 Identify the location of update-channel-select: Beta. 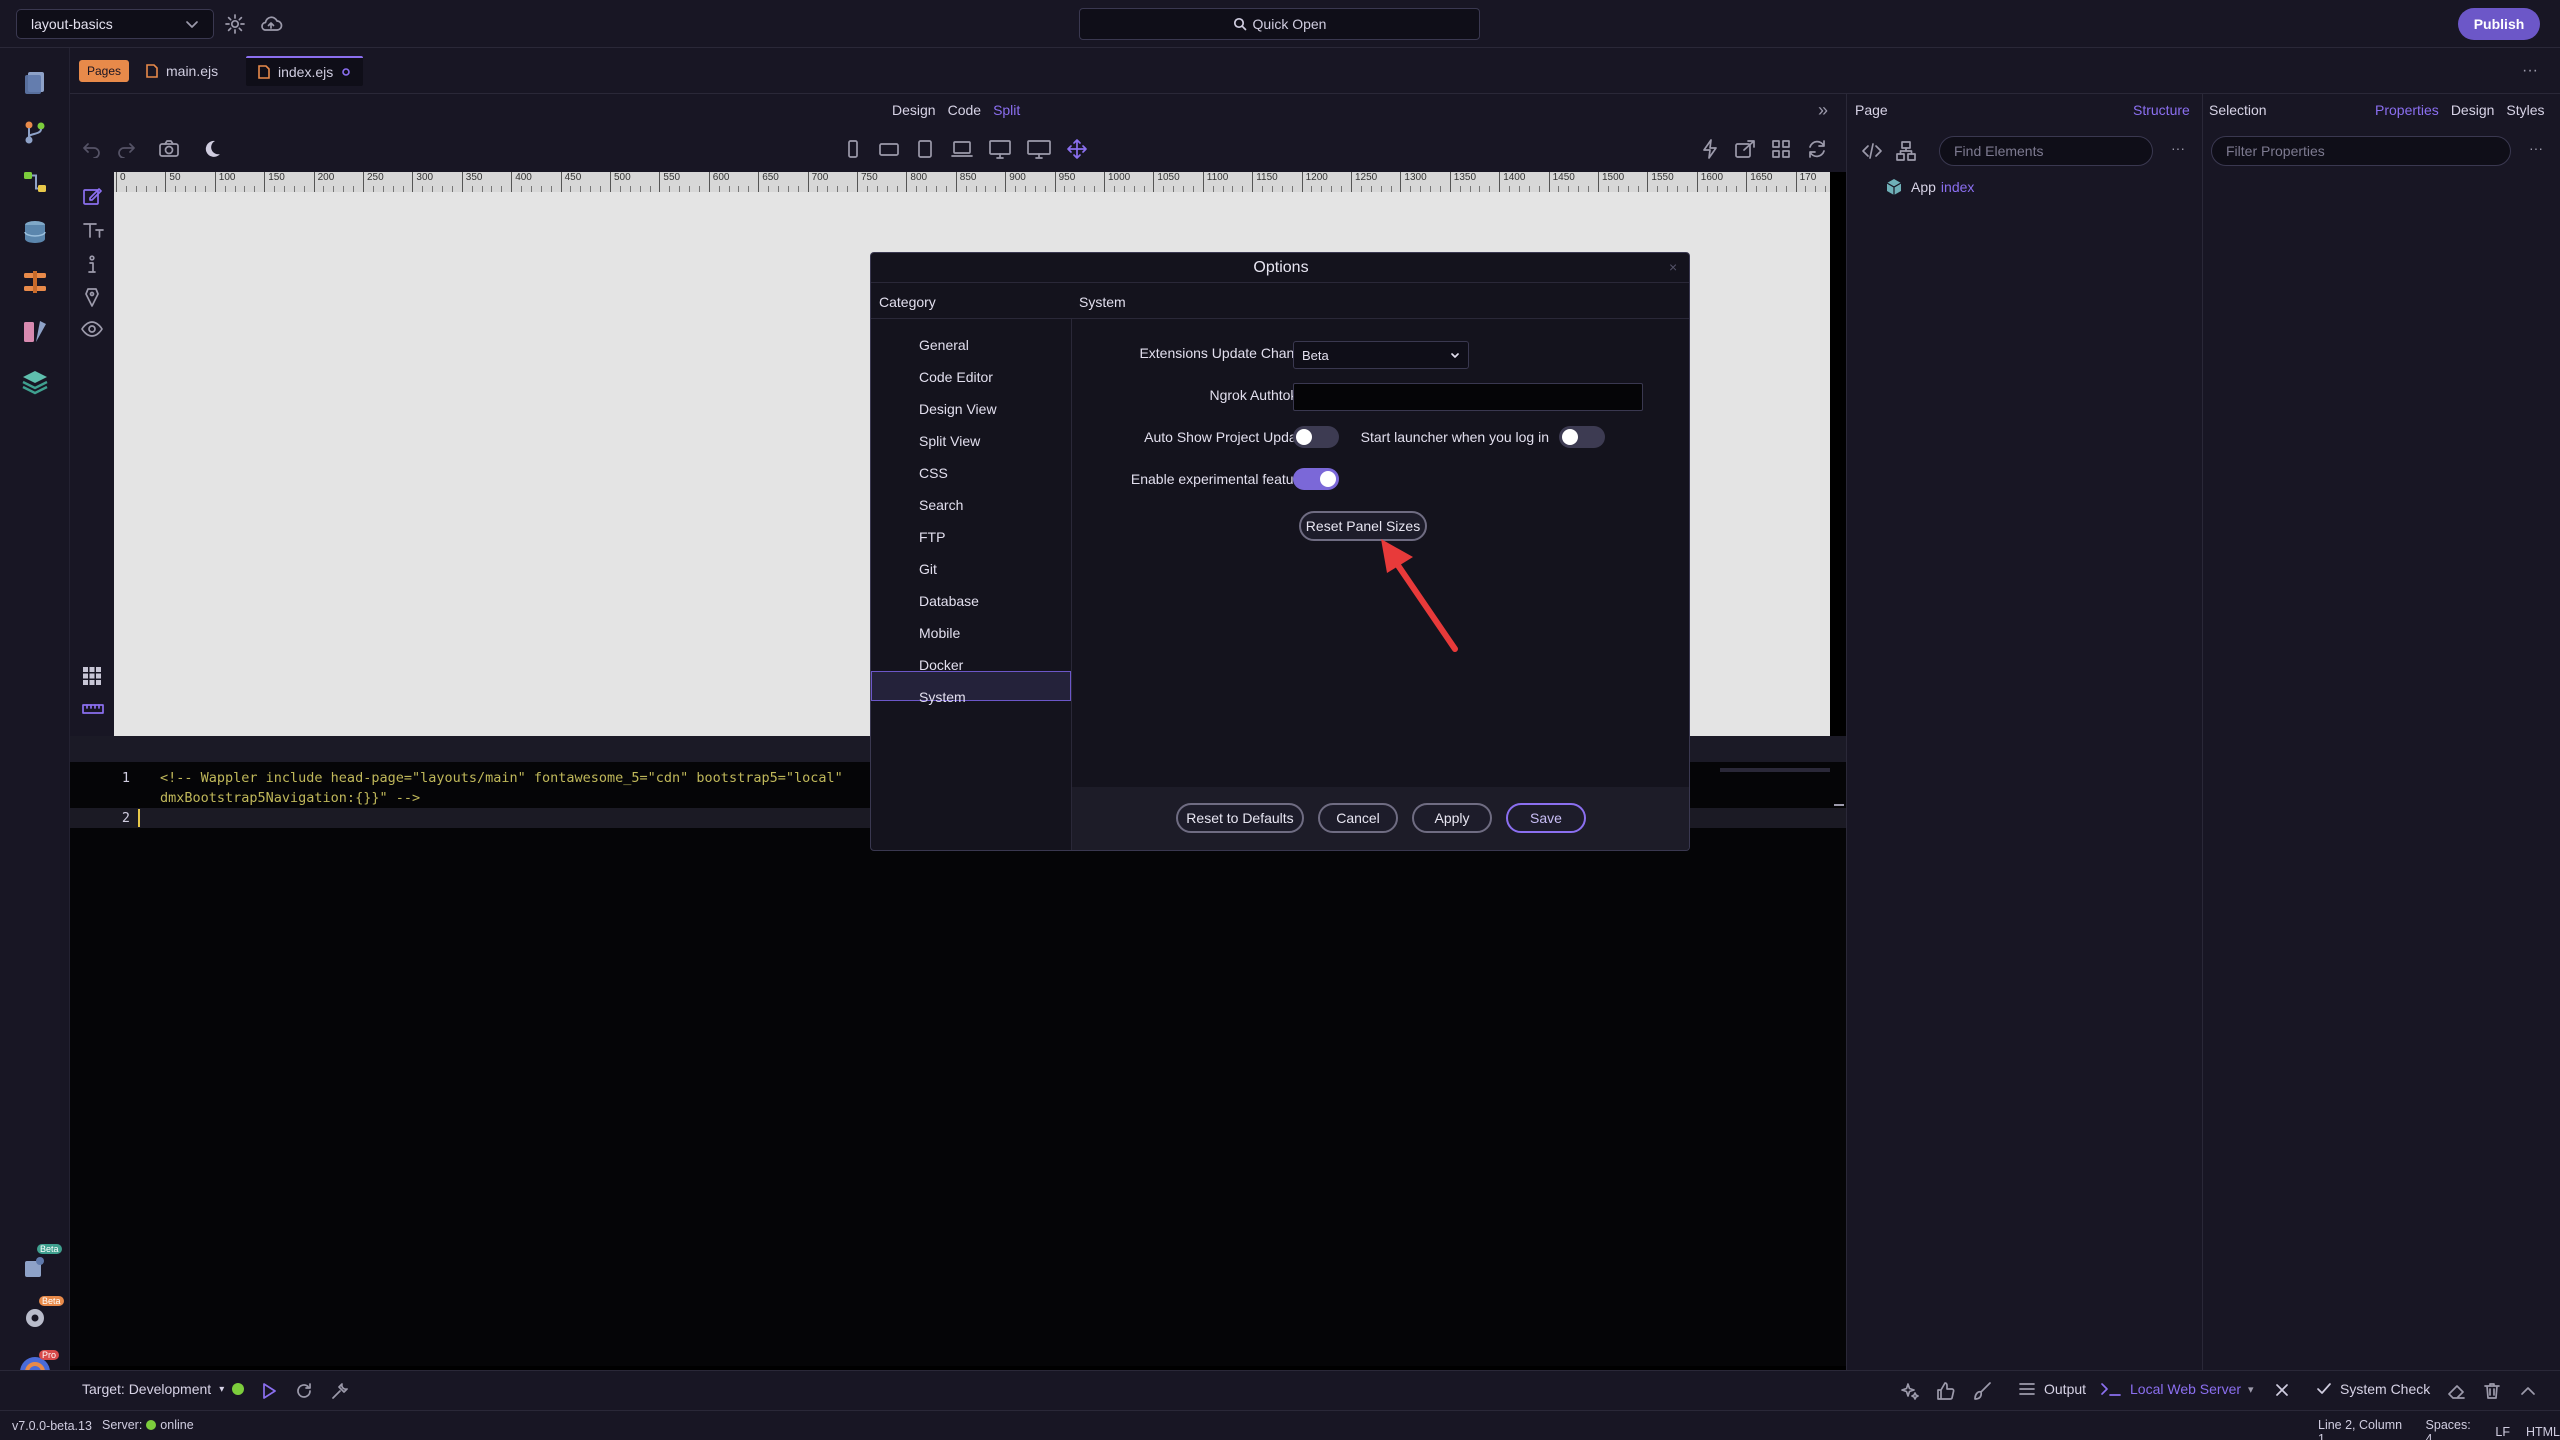
(1381, 355).